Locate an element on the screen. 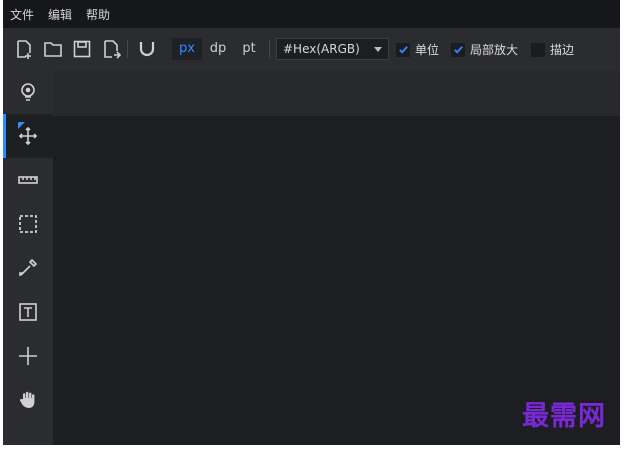 This screenshot has height=449, width=627. tool-marquee-select is located at coordinates (28, 224).